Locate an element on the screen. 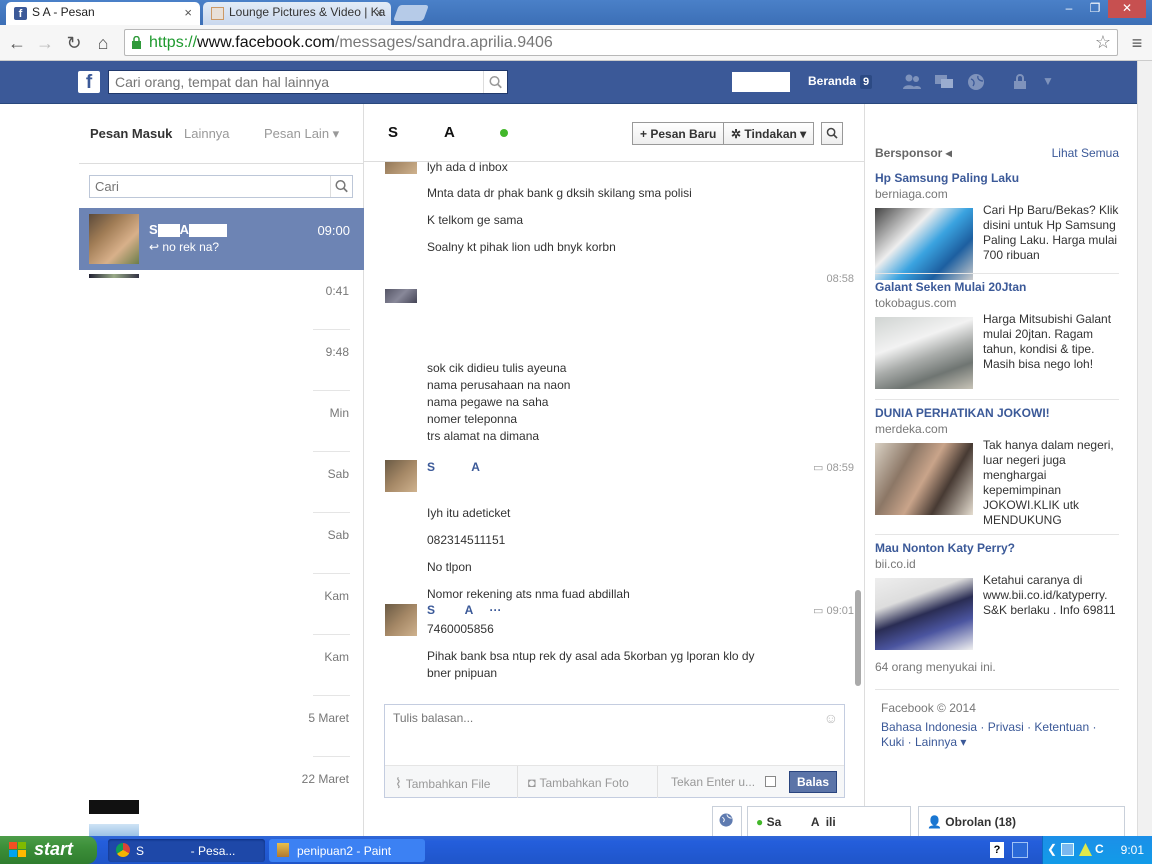 This screenshot has width=1152, height=864. conversation-title: SA is located at coordinates (421, 132).